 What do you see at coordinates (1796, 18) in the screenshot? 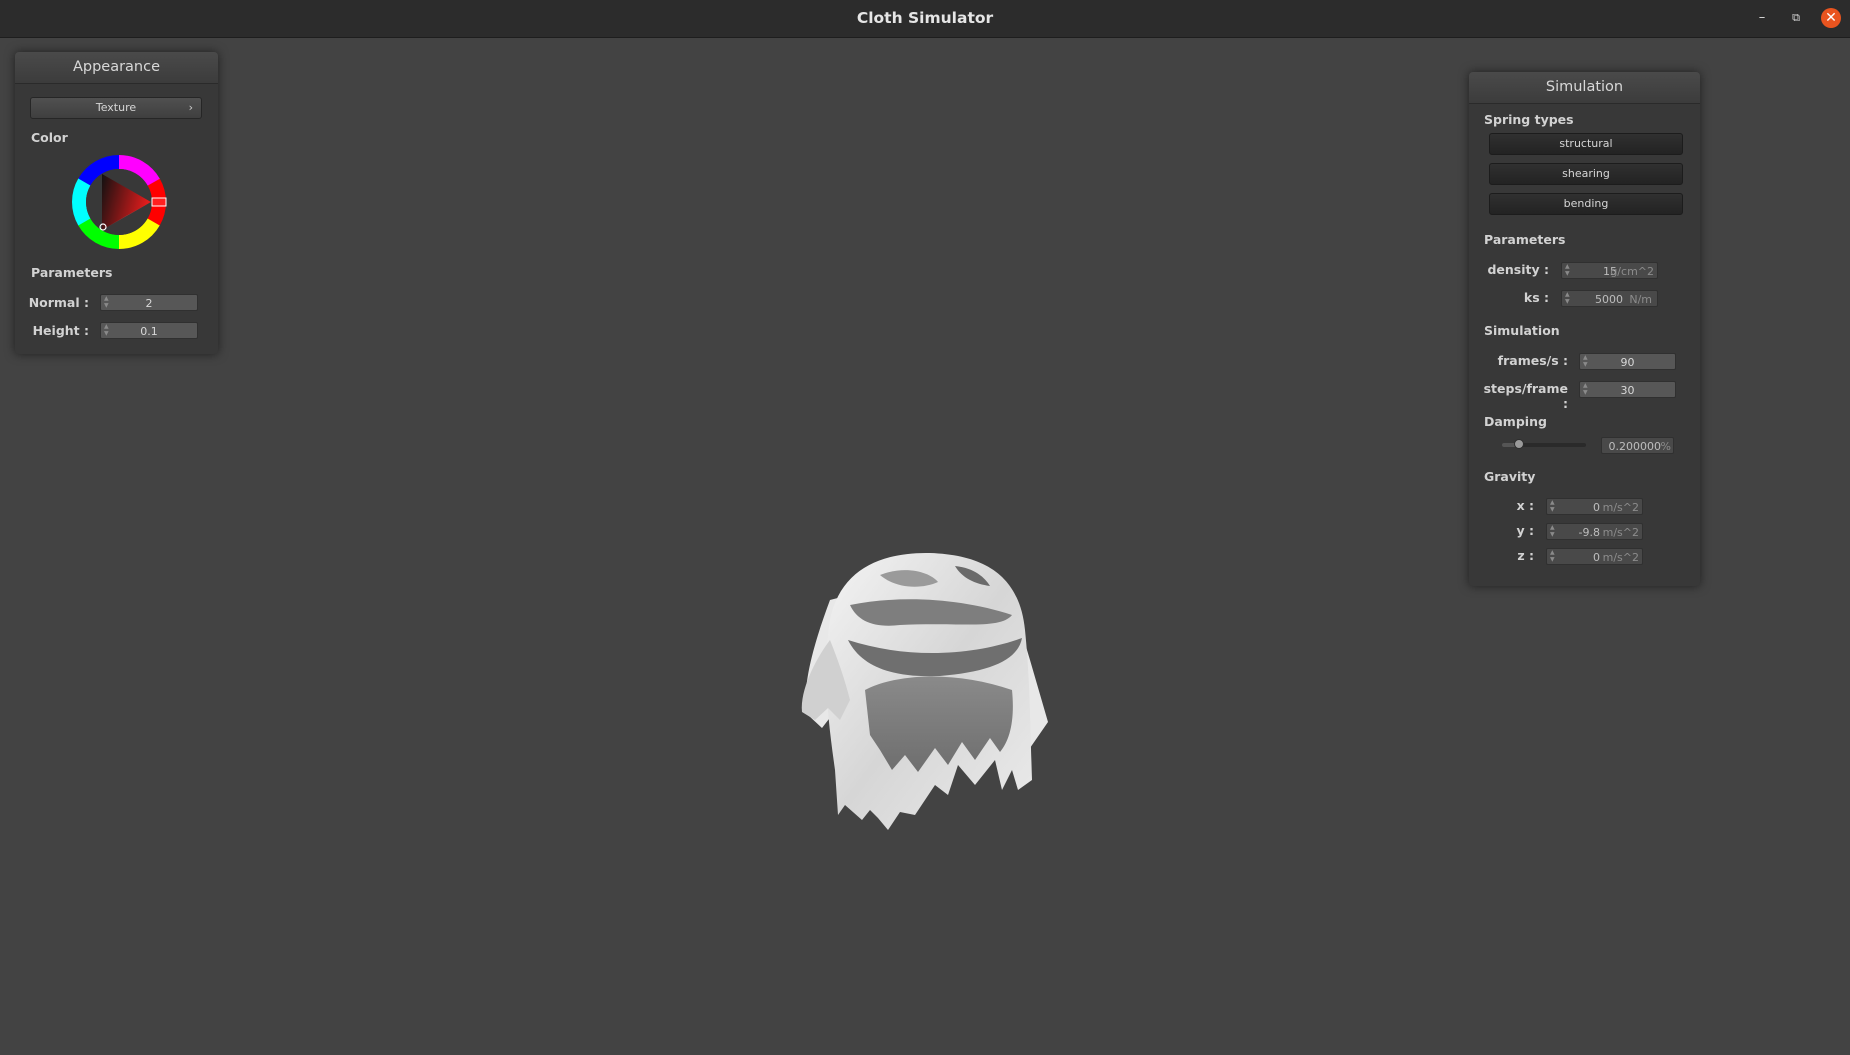
I see `maximize-button: ⧉` at bounding box center [1796, 18].